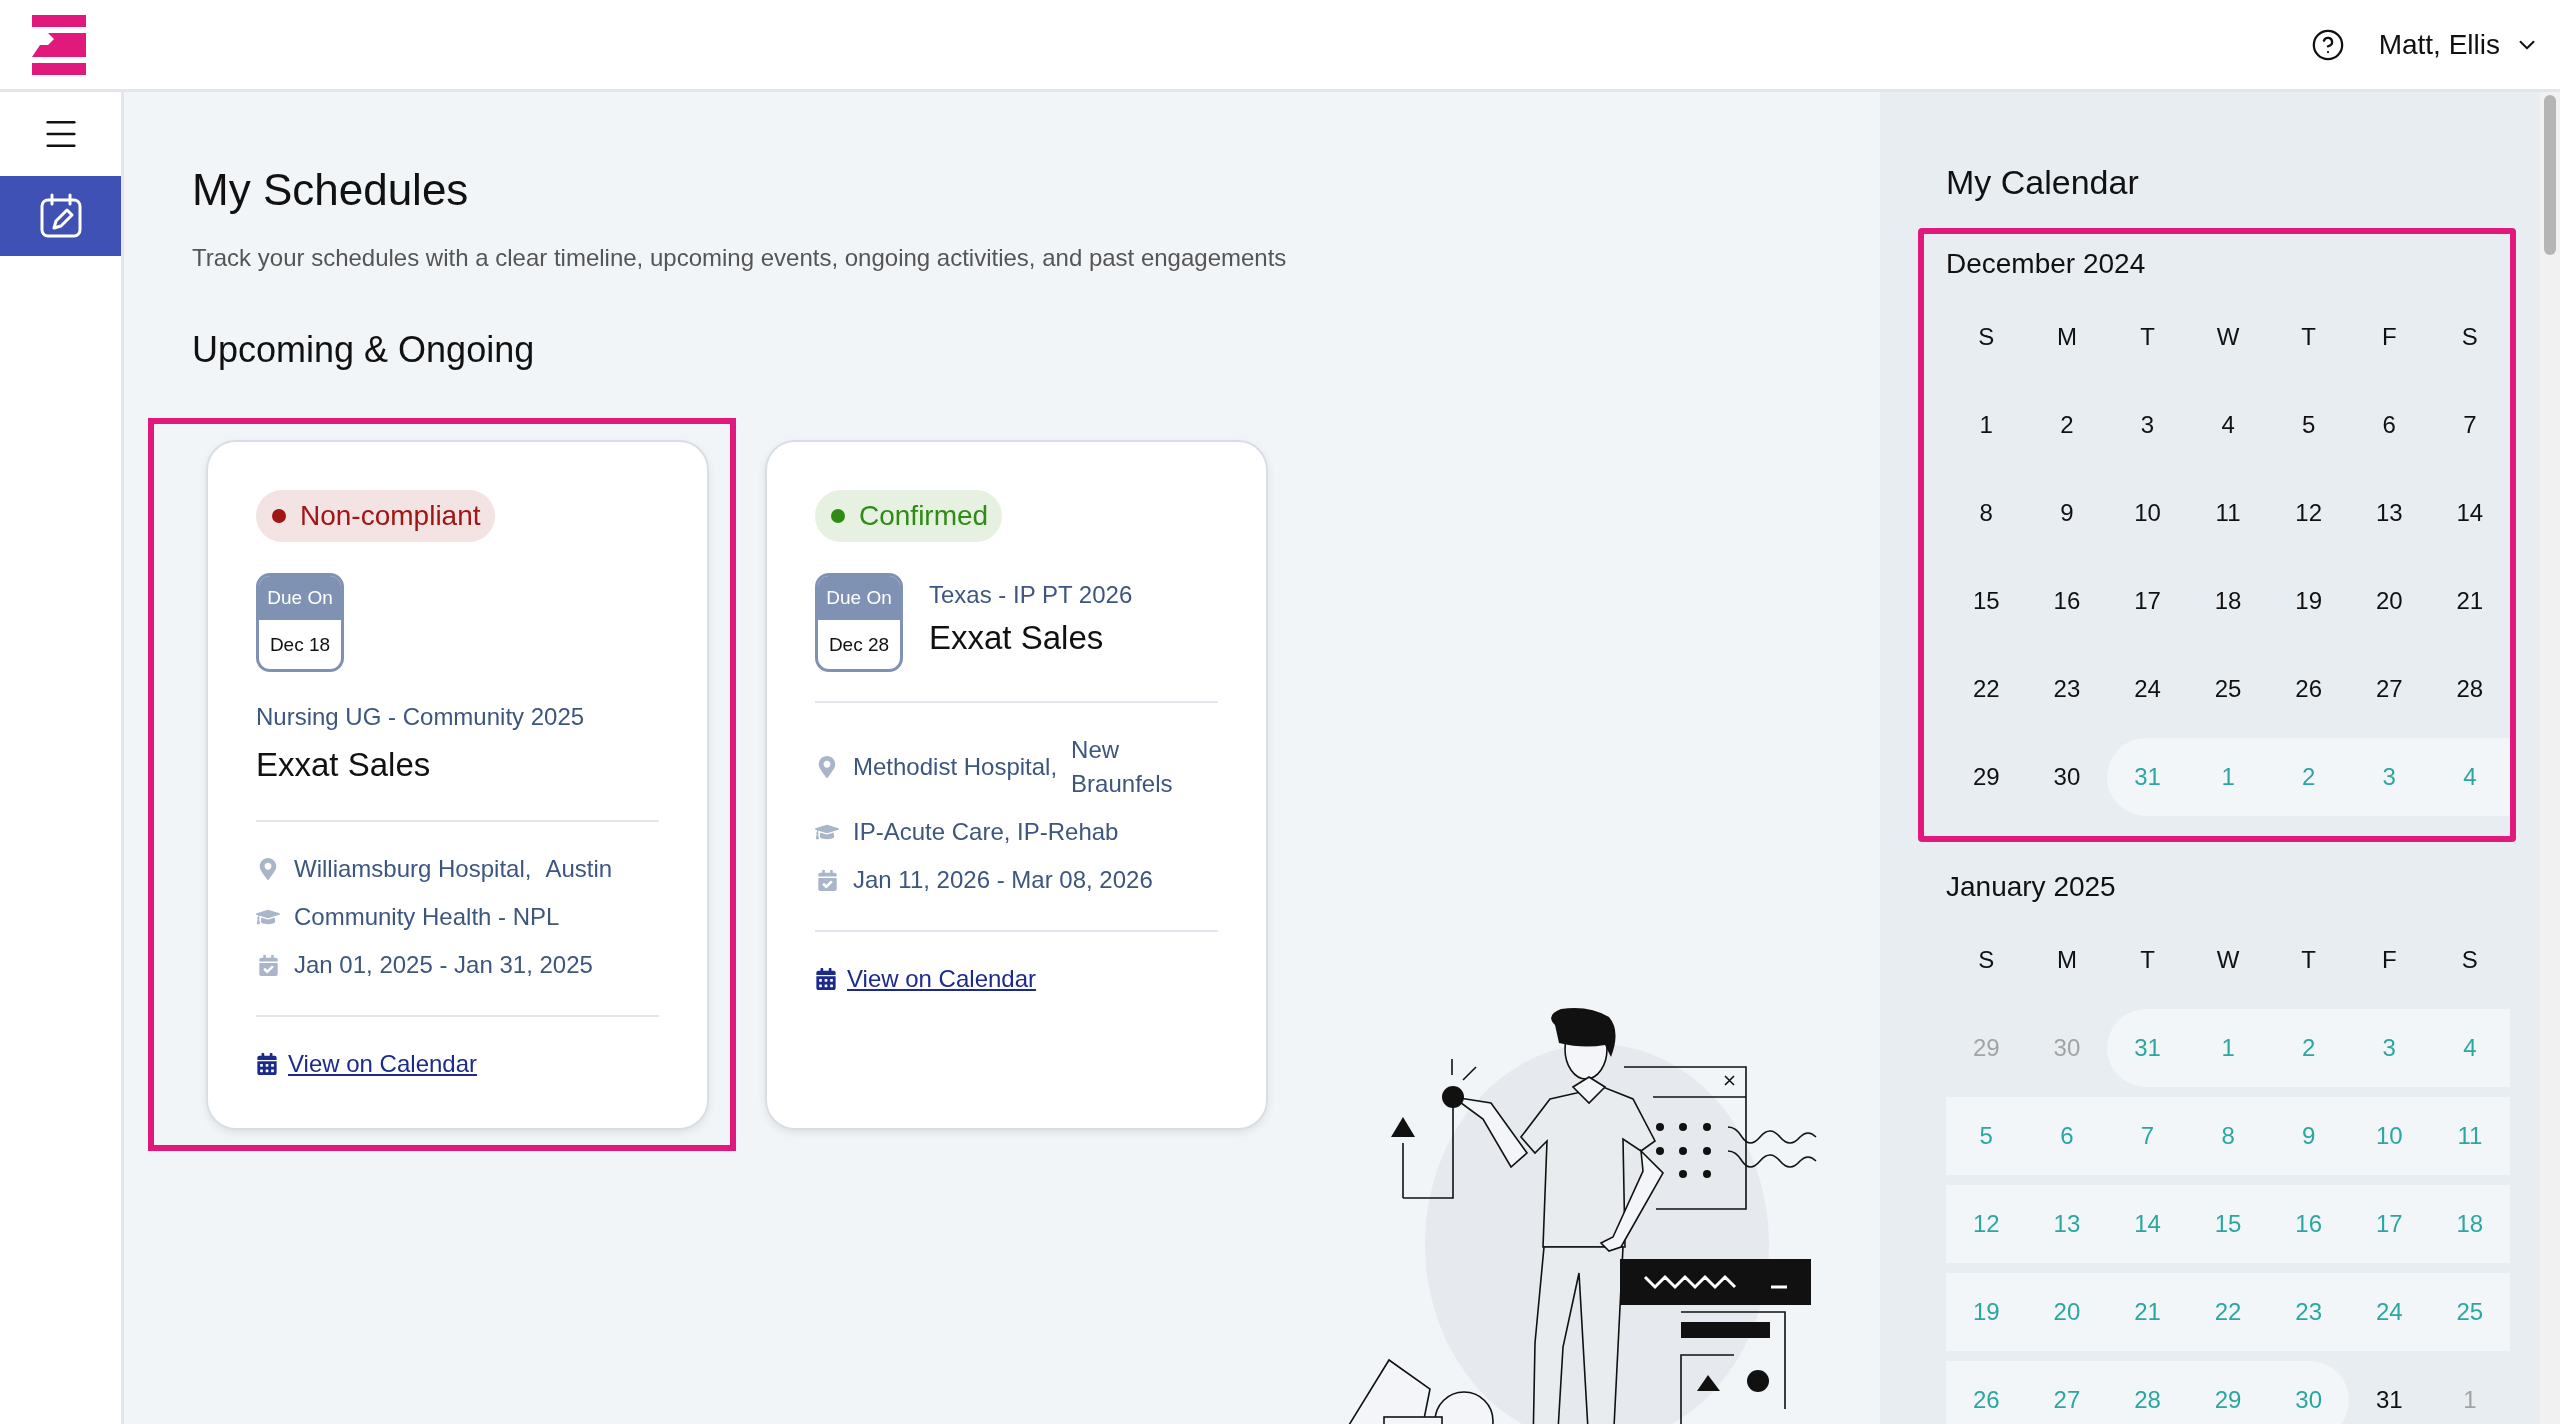 Image resolution: width=2560 pixels, height=1424 pixels. Describe the element at coordinates (2327, 44) in the screenshot. I see `help-icon` at that location.